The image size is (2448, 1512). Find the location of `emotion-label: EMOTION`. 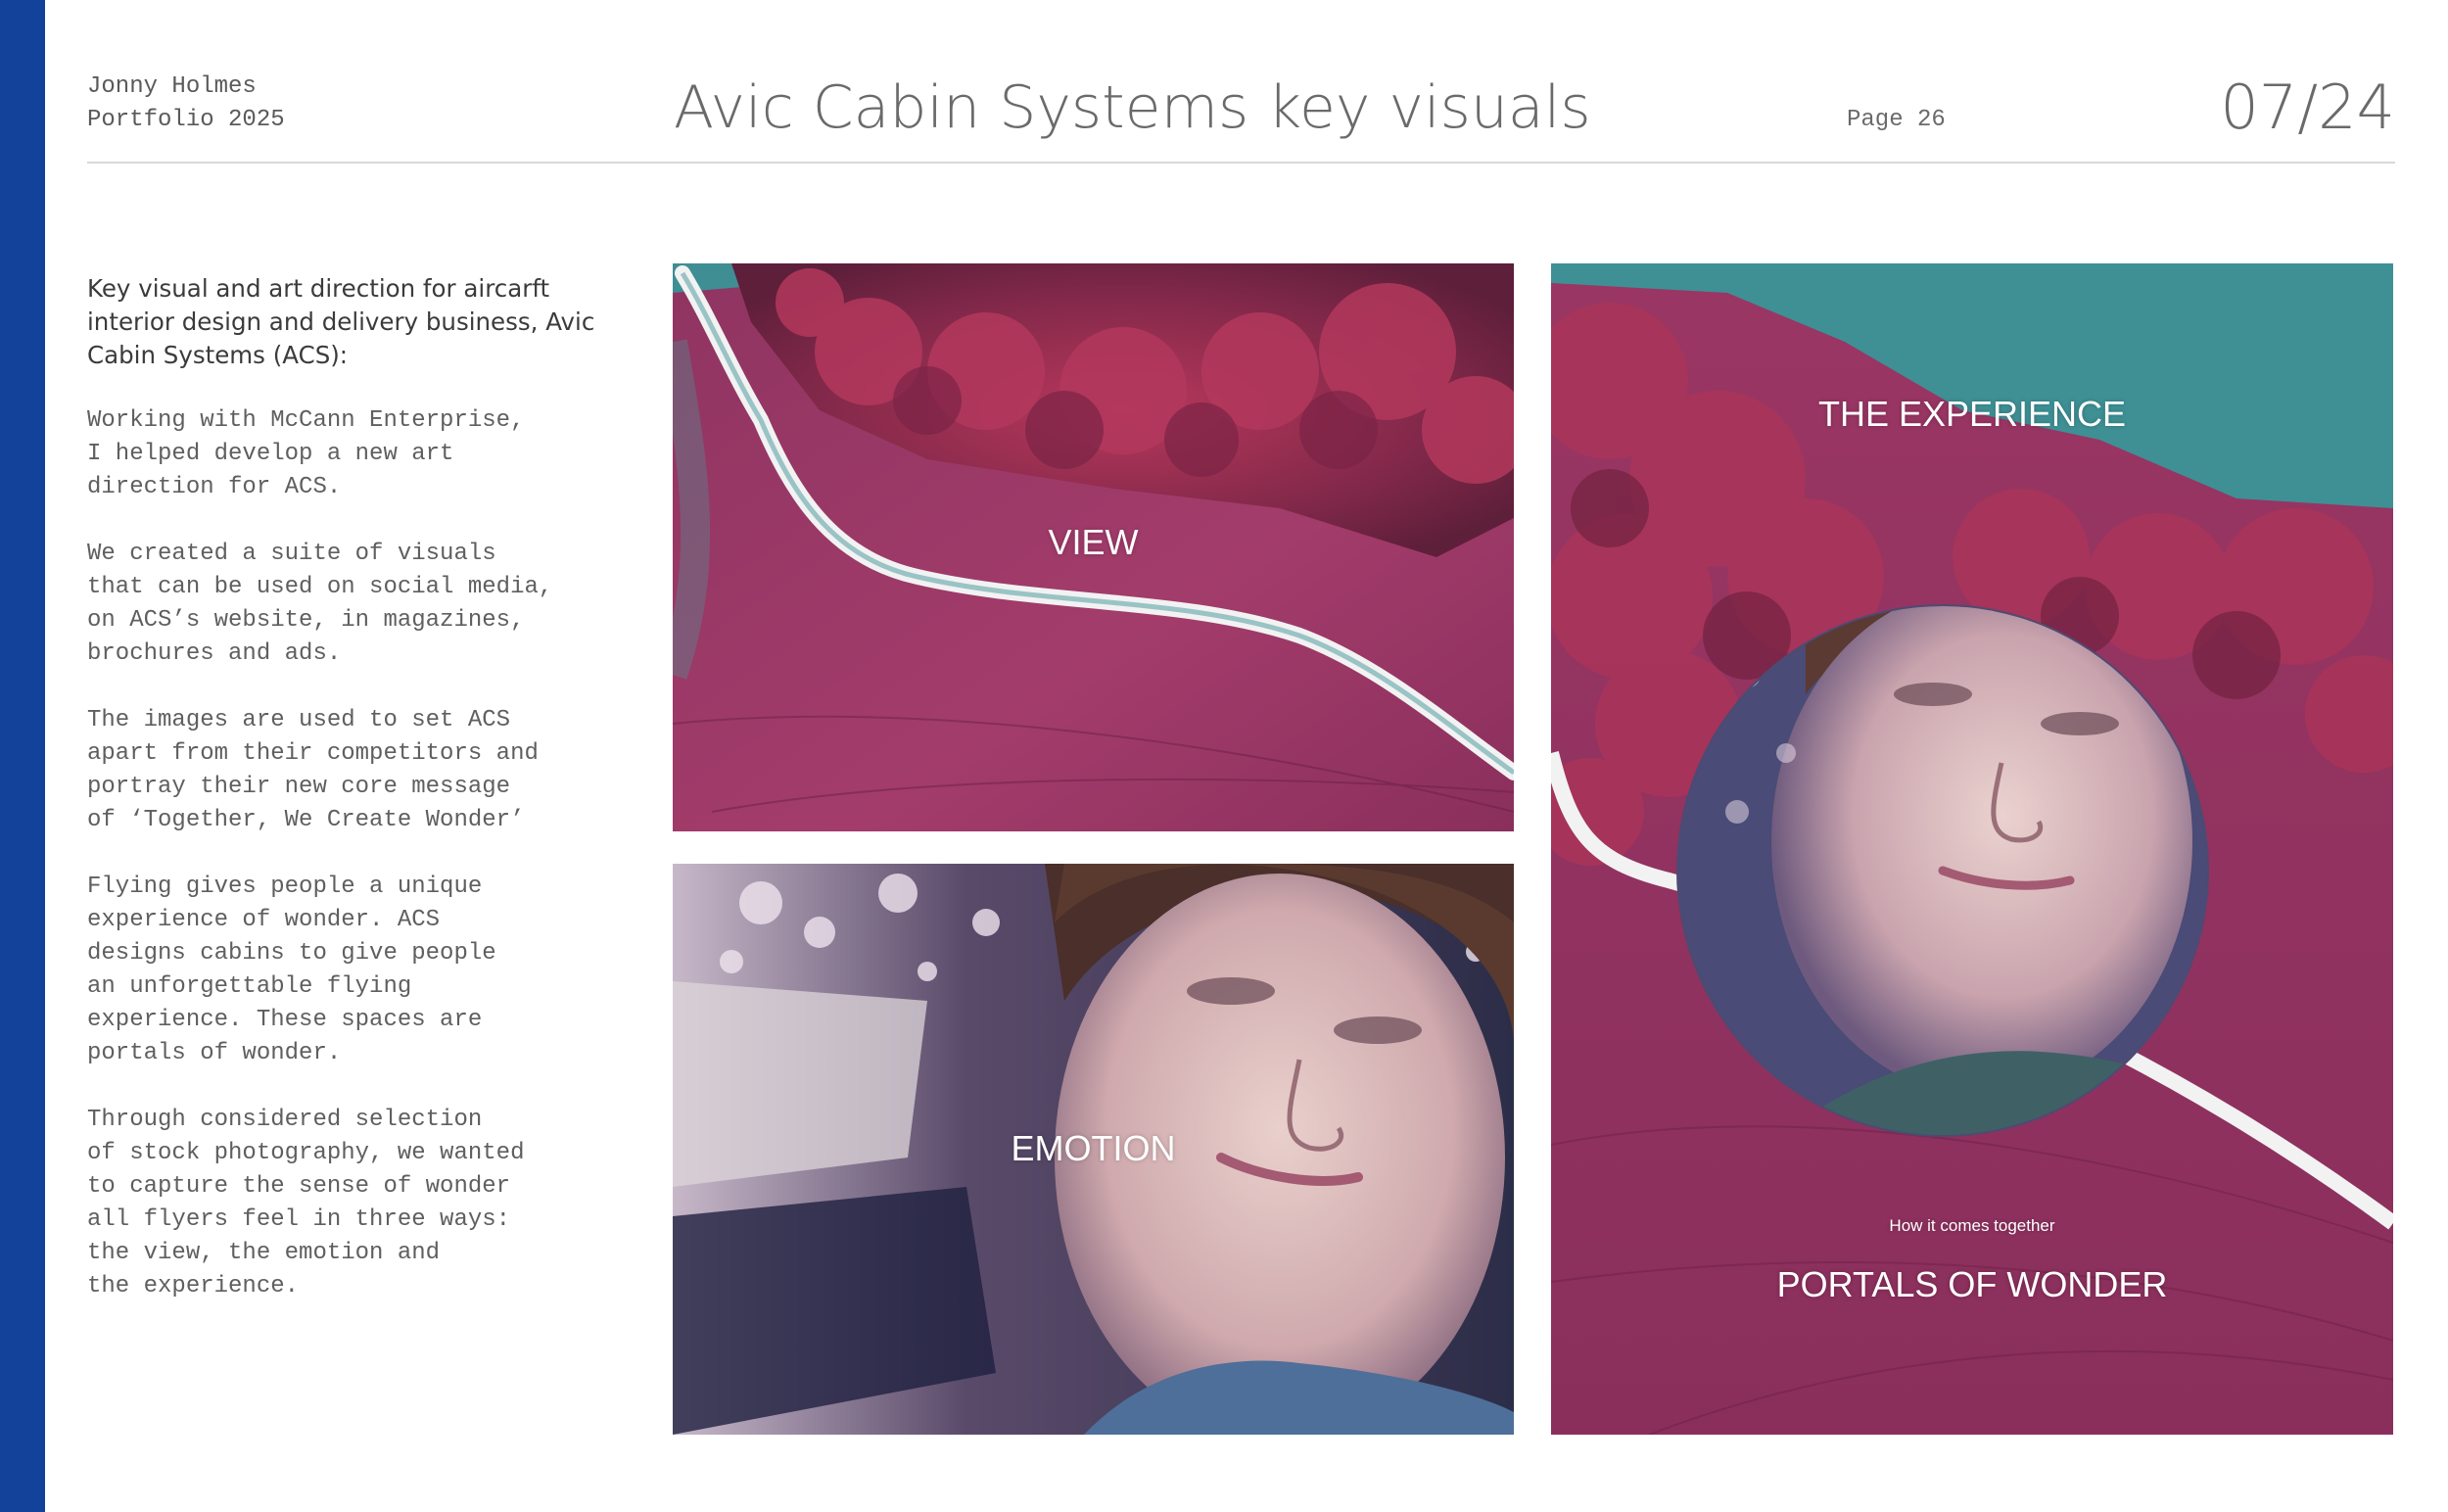

emotion-label: EMOTION is located at coordinates (1093, 1148).